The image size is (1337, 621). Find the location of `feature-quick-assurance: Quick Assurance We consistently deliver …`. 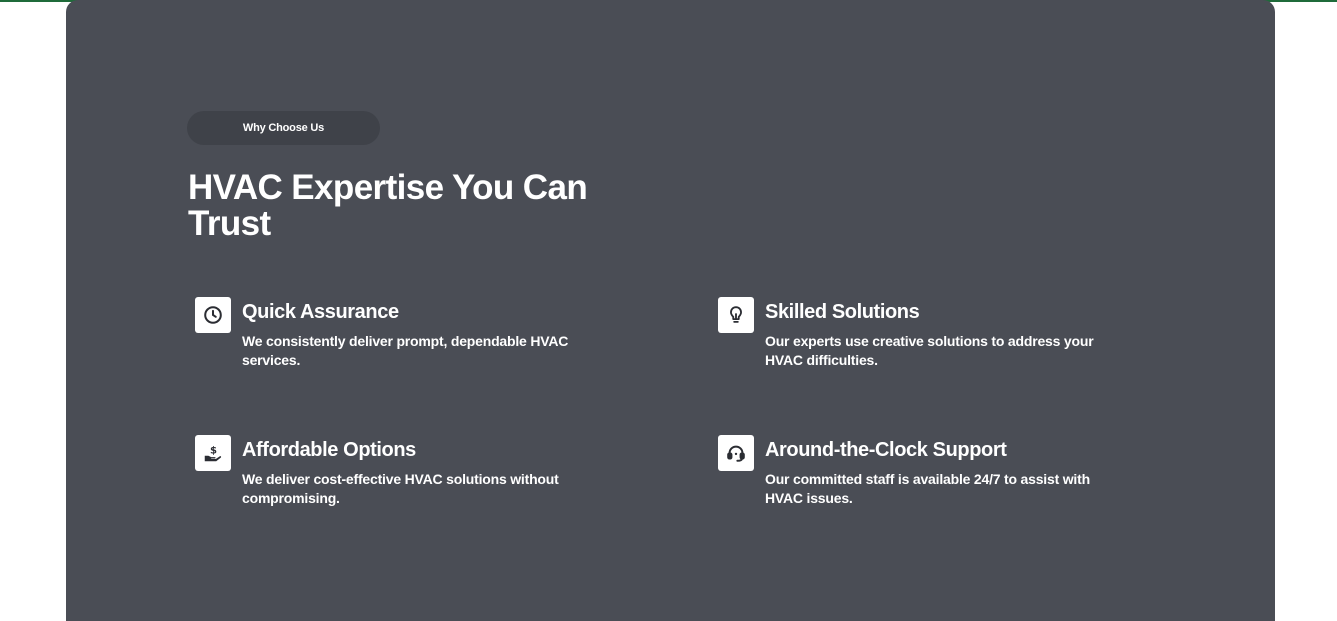

feature-quick-assurance: Quick Assurance We consistently deliver … is located at coordinates (410, 337).